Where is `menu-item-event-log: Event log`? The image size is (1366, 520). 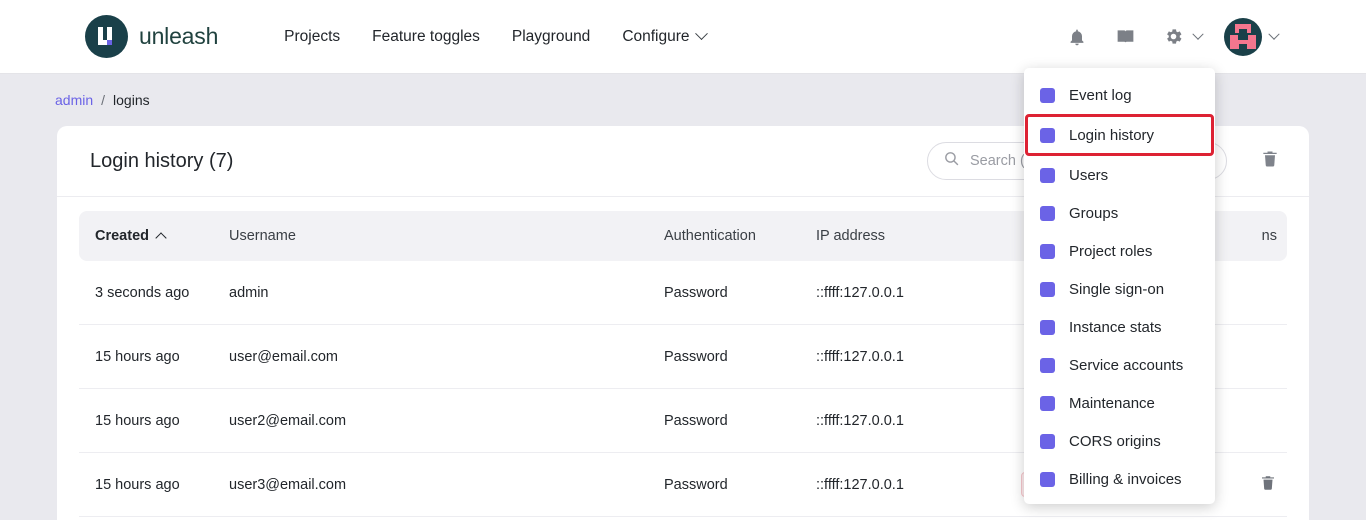
menu-item-event-log: Event log is located at coordinates (1119, 95).